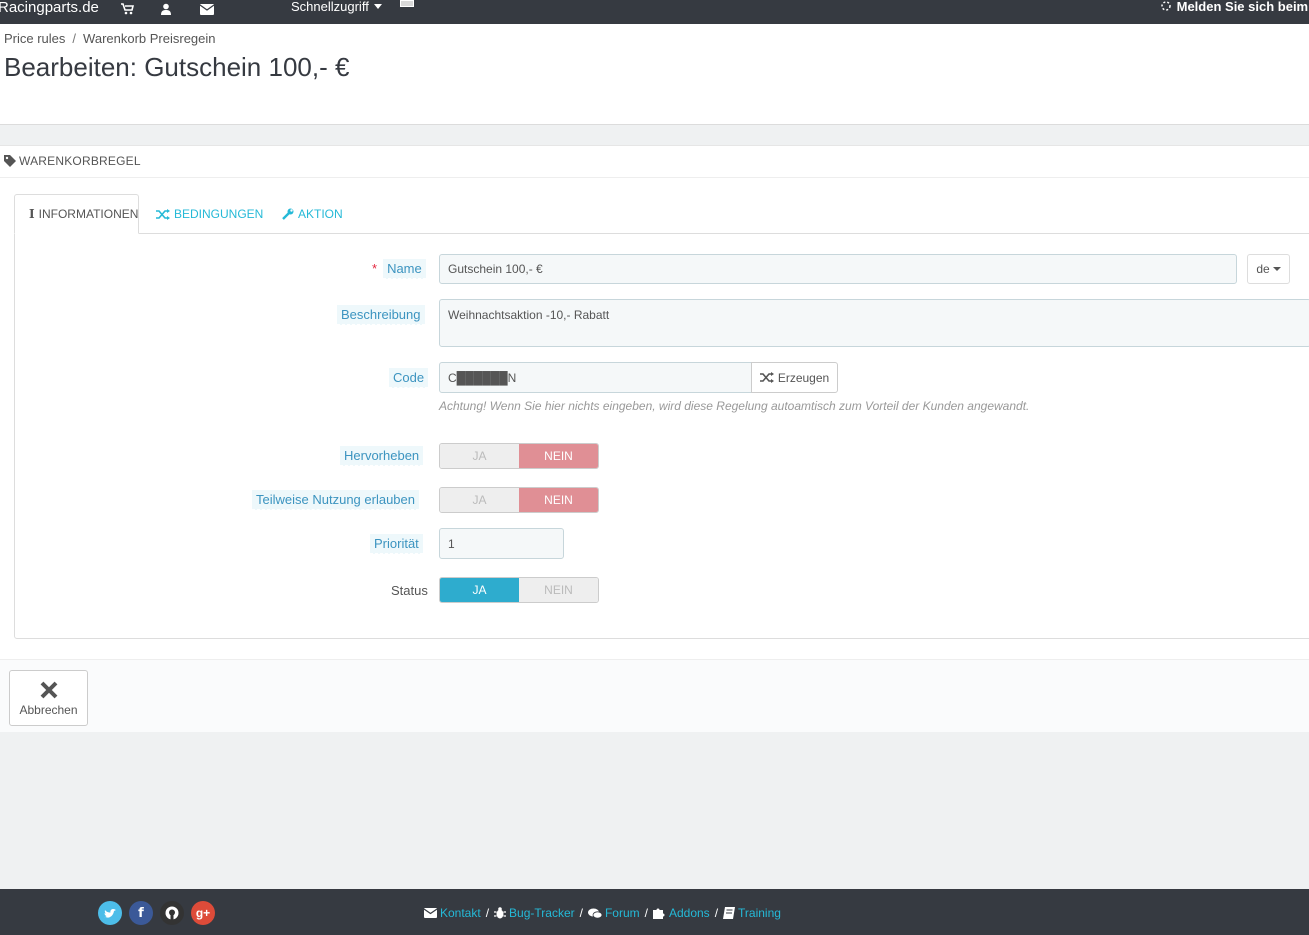 This screenshot has width=1309, height=935. I want to click on highlight-no-option: NEIN, so click(558, 456).